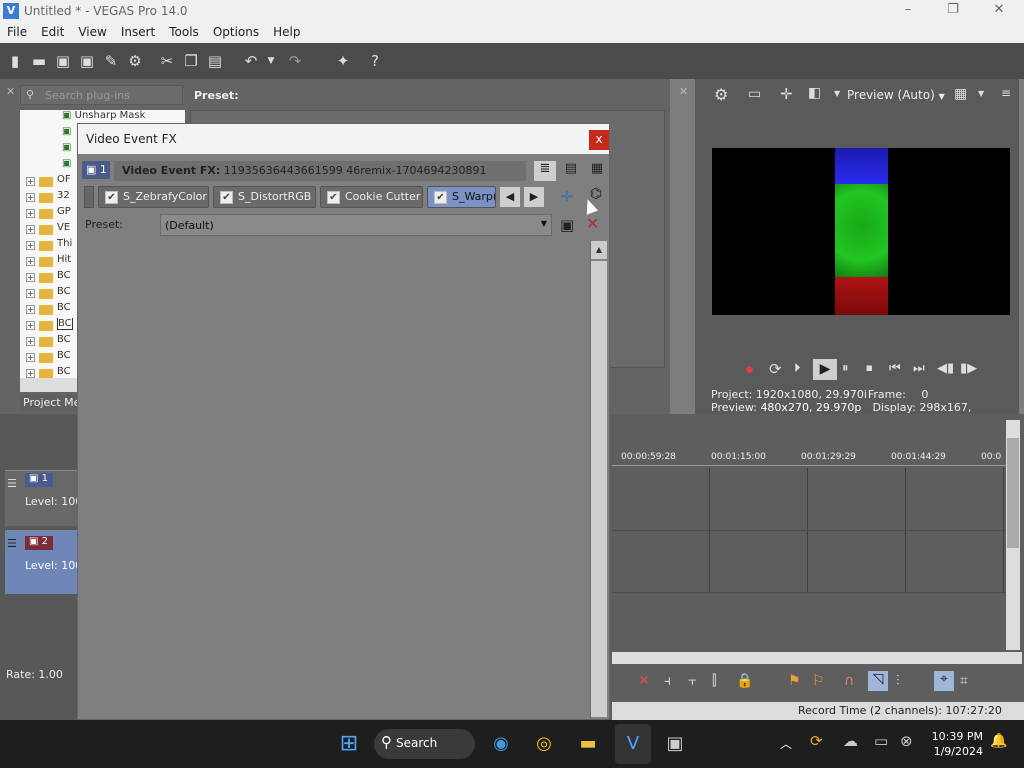 This screenshot has width=1024, height=768. I want to click on preview-settings-gear-icon: ⚙, so click(721, 94).